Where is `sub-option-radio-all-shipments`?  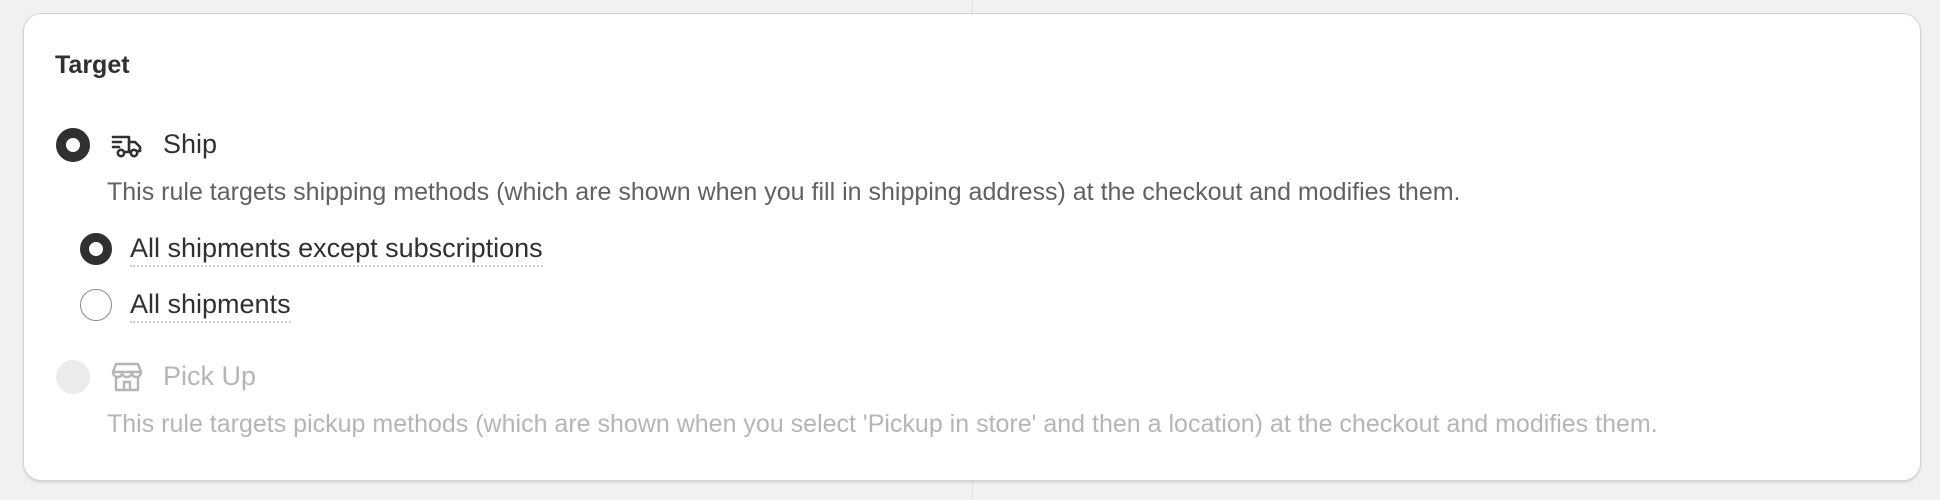
sub-option-radio-all-shipments is located at coordinates (96, 305).